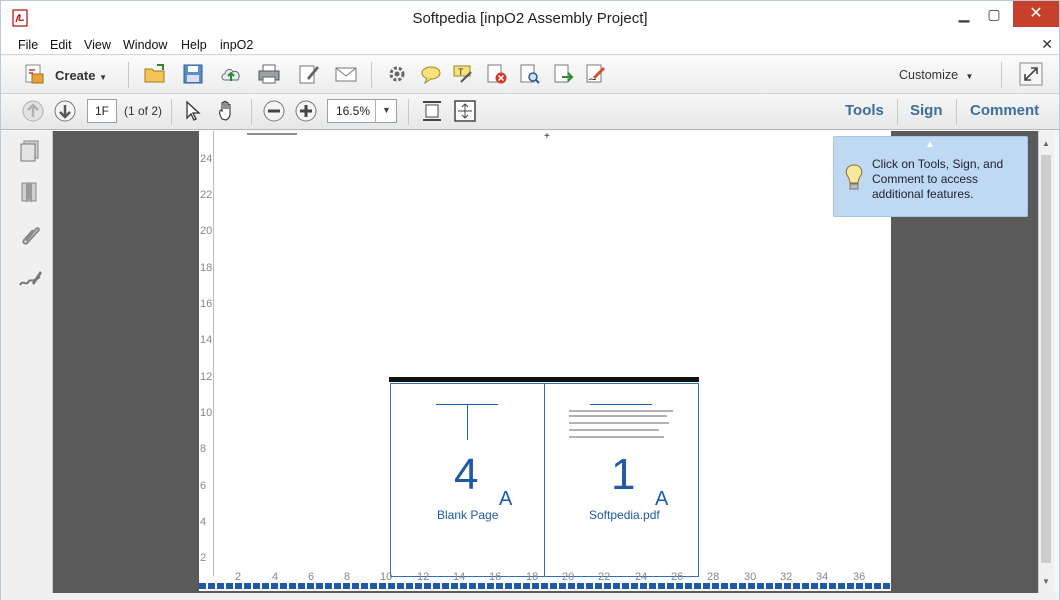 Image resolution: width=1060 pixels, height=600 pixels. Describe the element at coordinates (81, 75) in the screenshot. I see `create-button: Create ▼` at that location.